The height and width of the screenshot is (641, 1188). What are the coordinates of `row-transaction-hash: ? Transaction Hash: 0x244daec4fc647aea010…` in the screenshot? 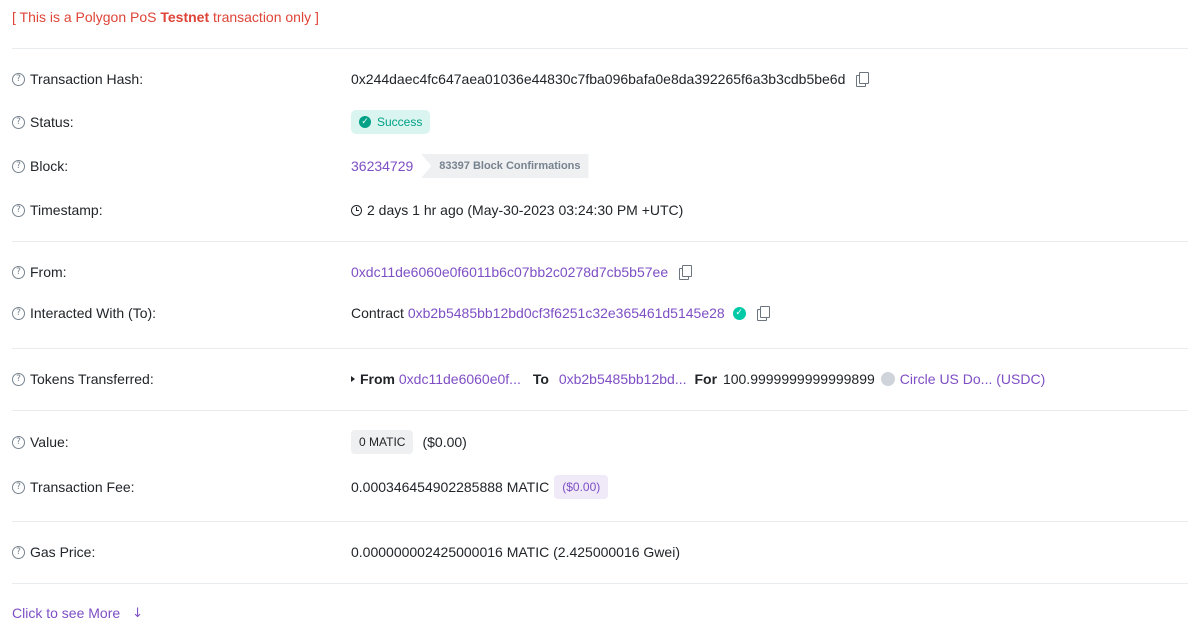 It's located at (594, 79).